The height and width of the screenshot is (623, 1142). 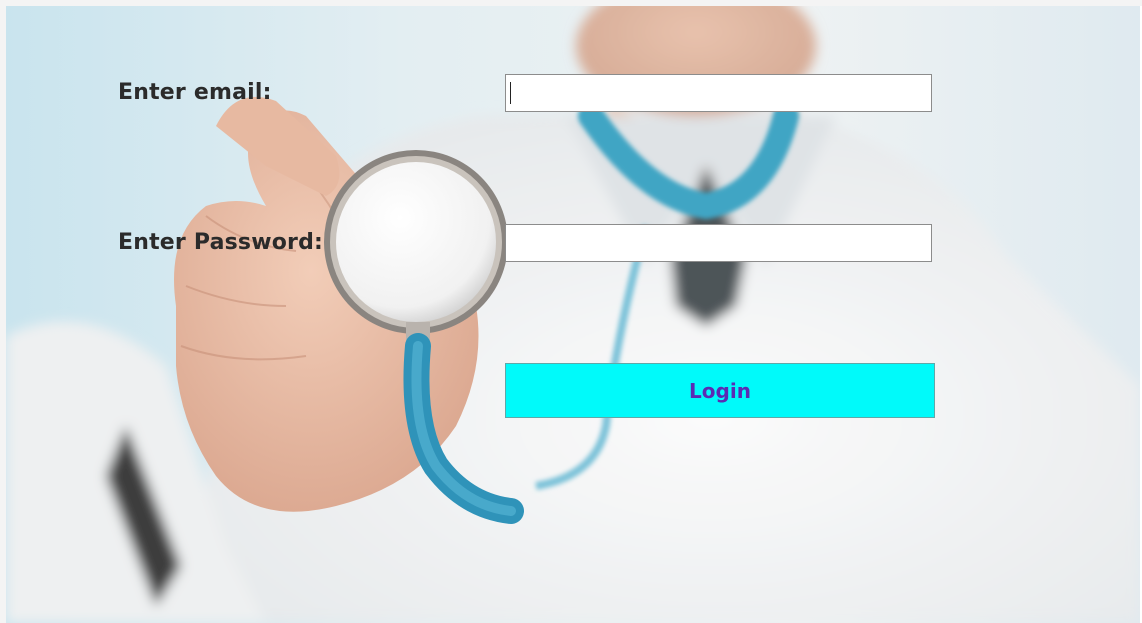 I want to click on email-field, so click(x=718, y=93).